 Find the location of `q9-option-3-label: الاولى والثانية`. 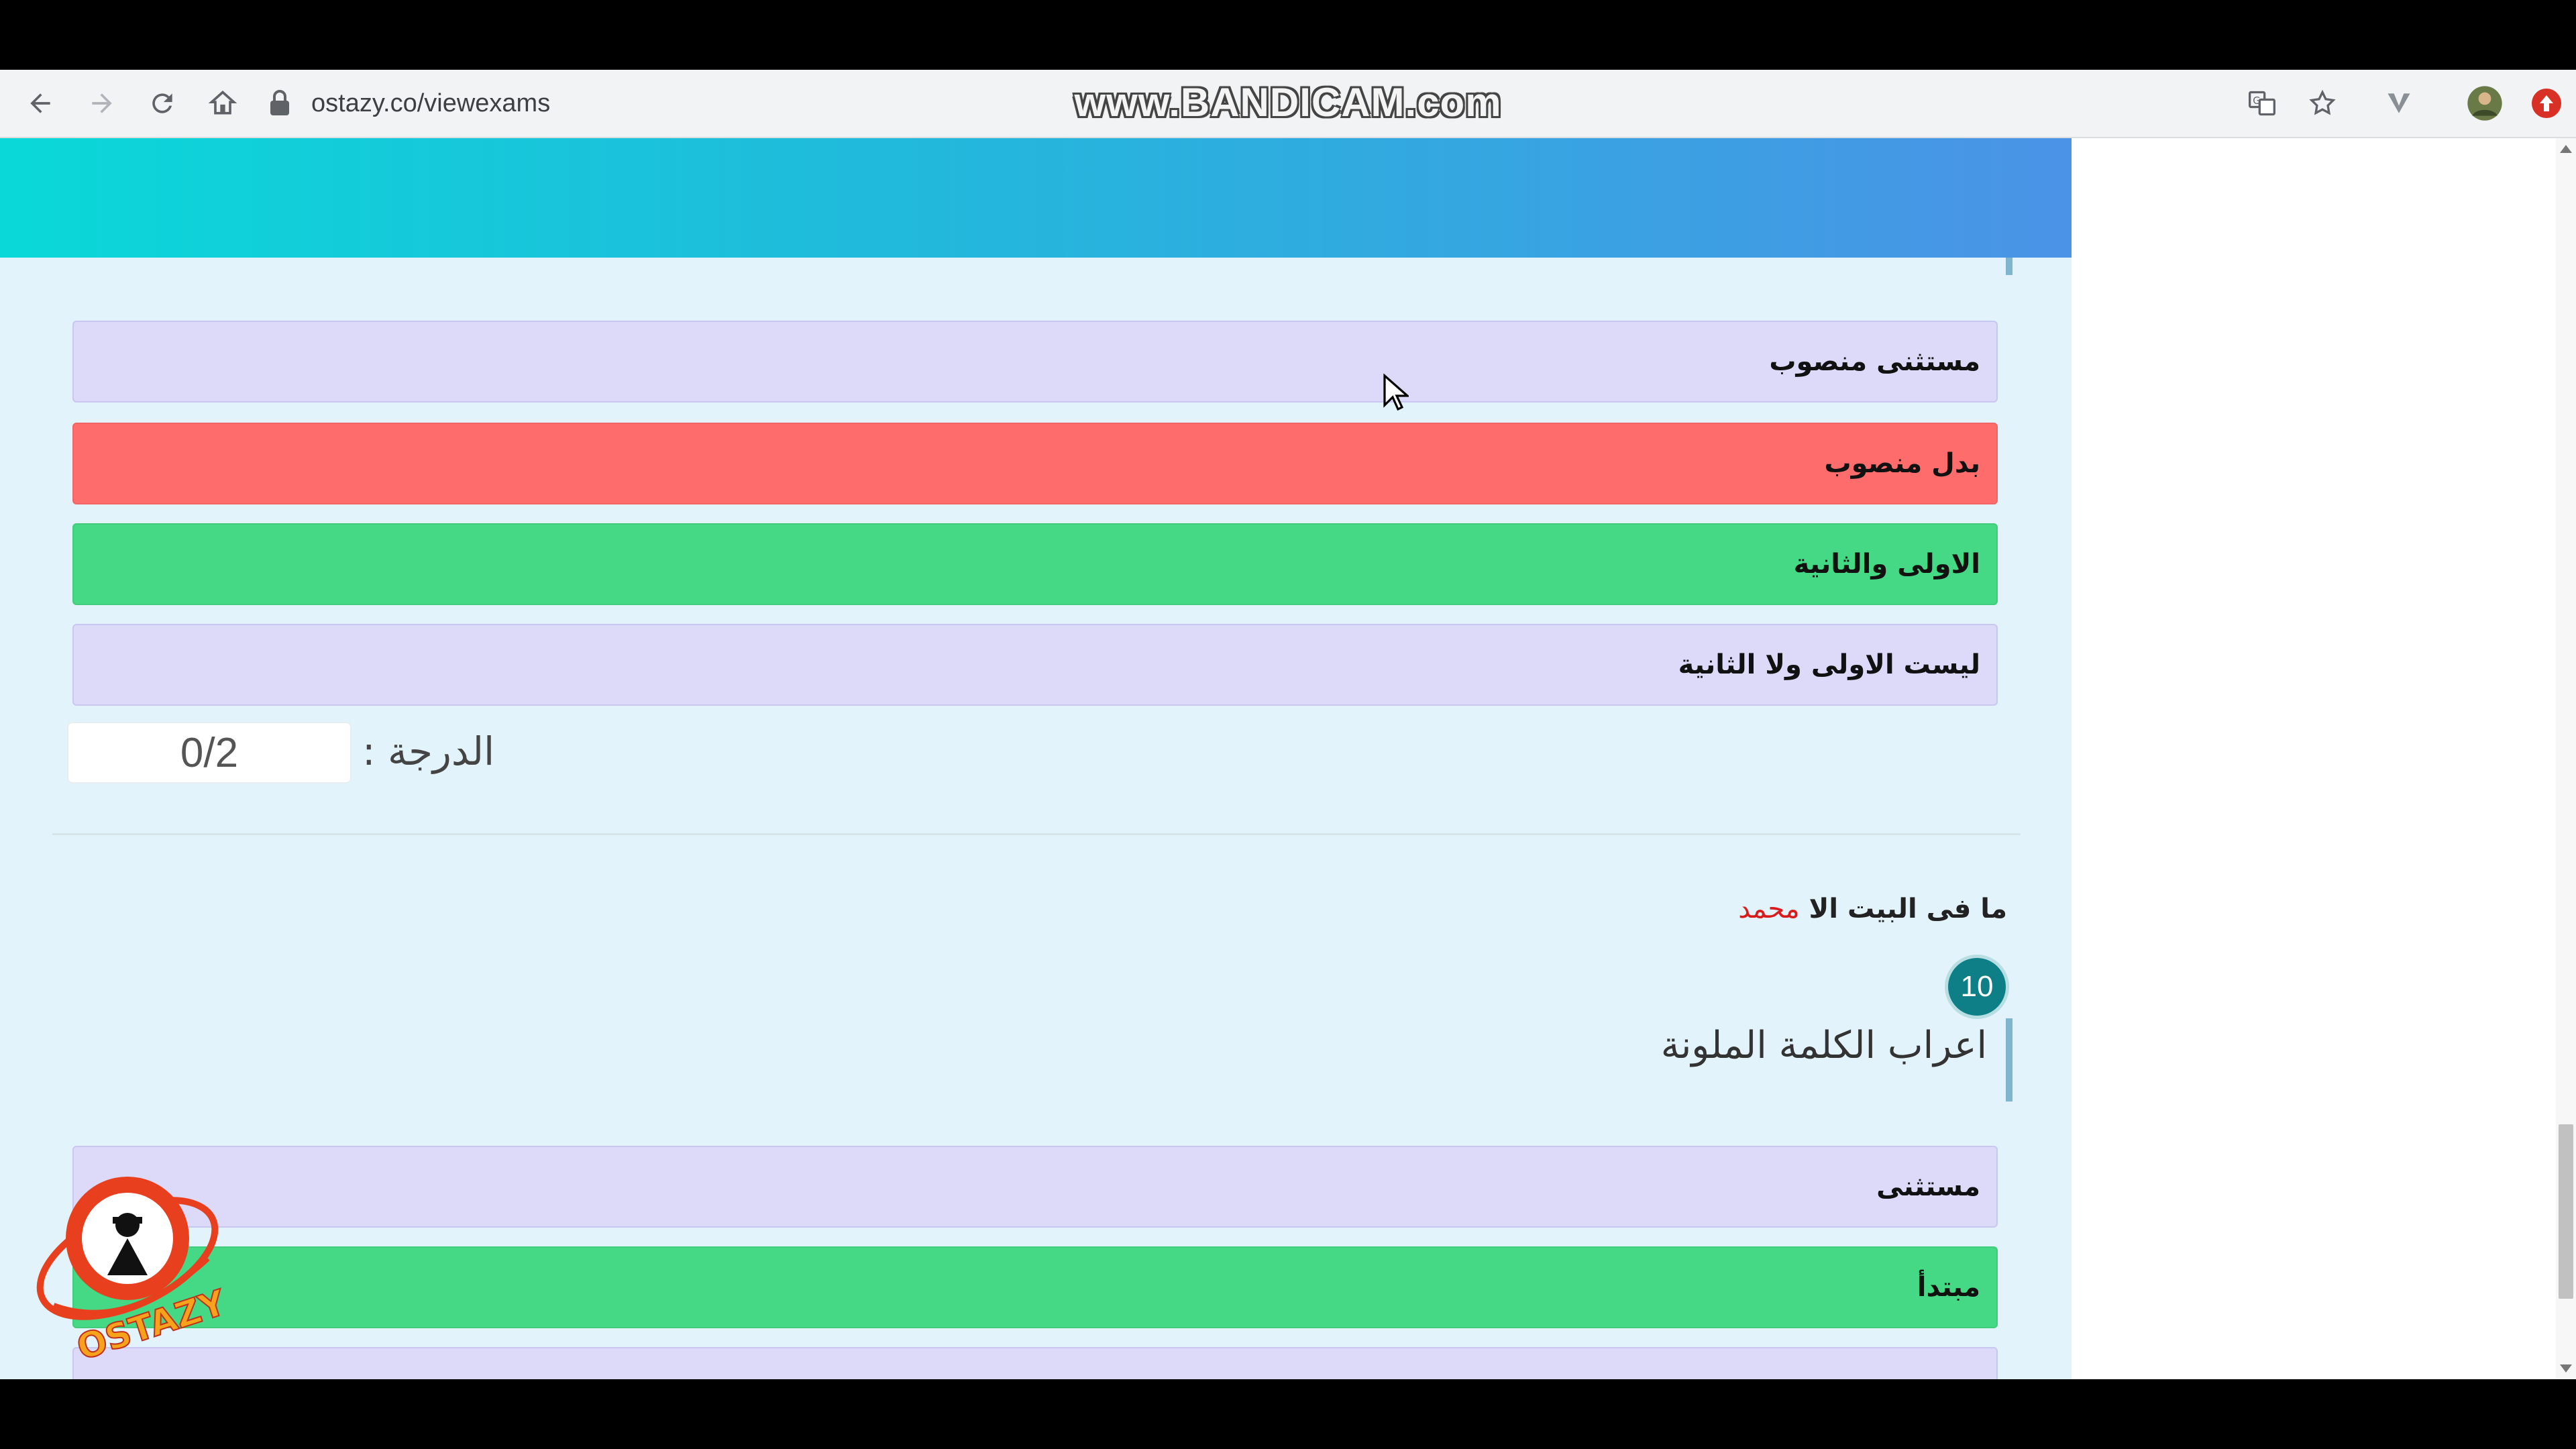

q9-option-3-label: الاولى والثانية is located at coordinates (1886, 564).